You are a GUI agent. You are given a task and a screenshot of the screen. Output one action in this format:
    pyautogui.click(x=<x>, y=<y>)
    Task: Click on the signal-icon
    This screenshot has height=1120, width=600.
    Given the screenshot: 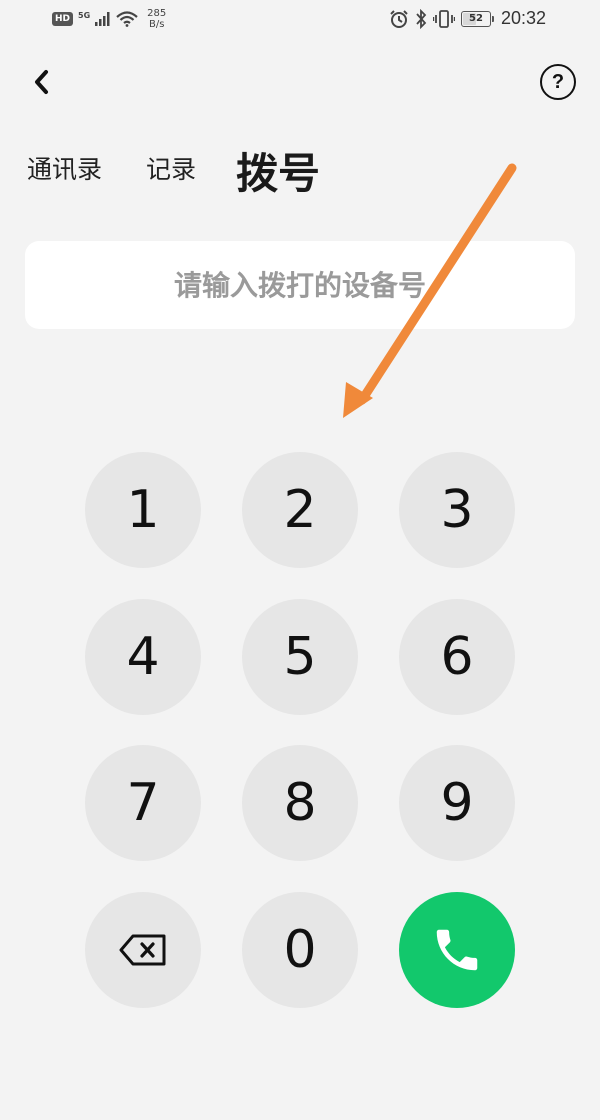 What is the action you would take?
    pyautogui.click(x=103, y=19)
    